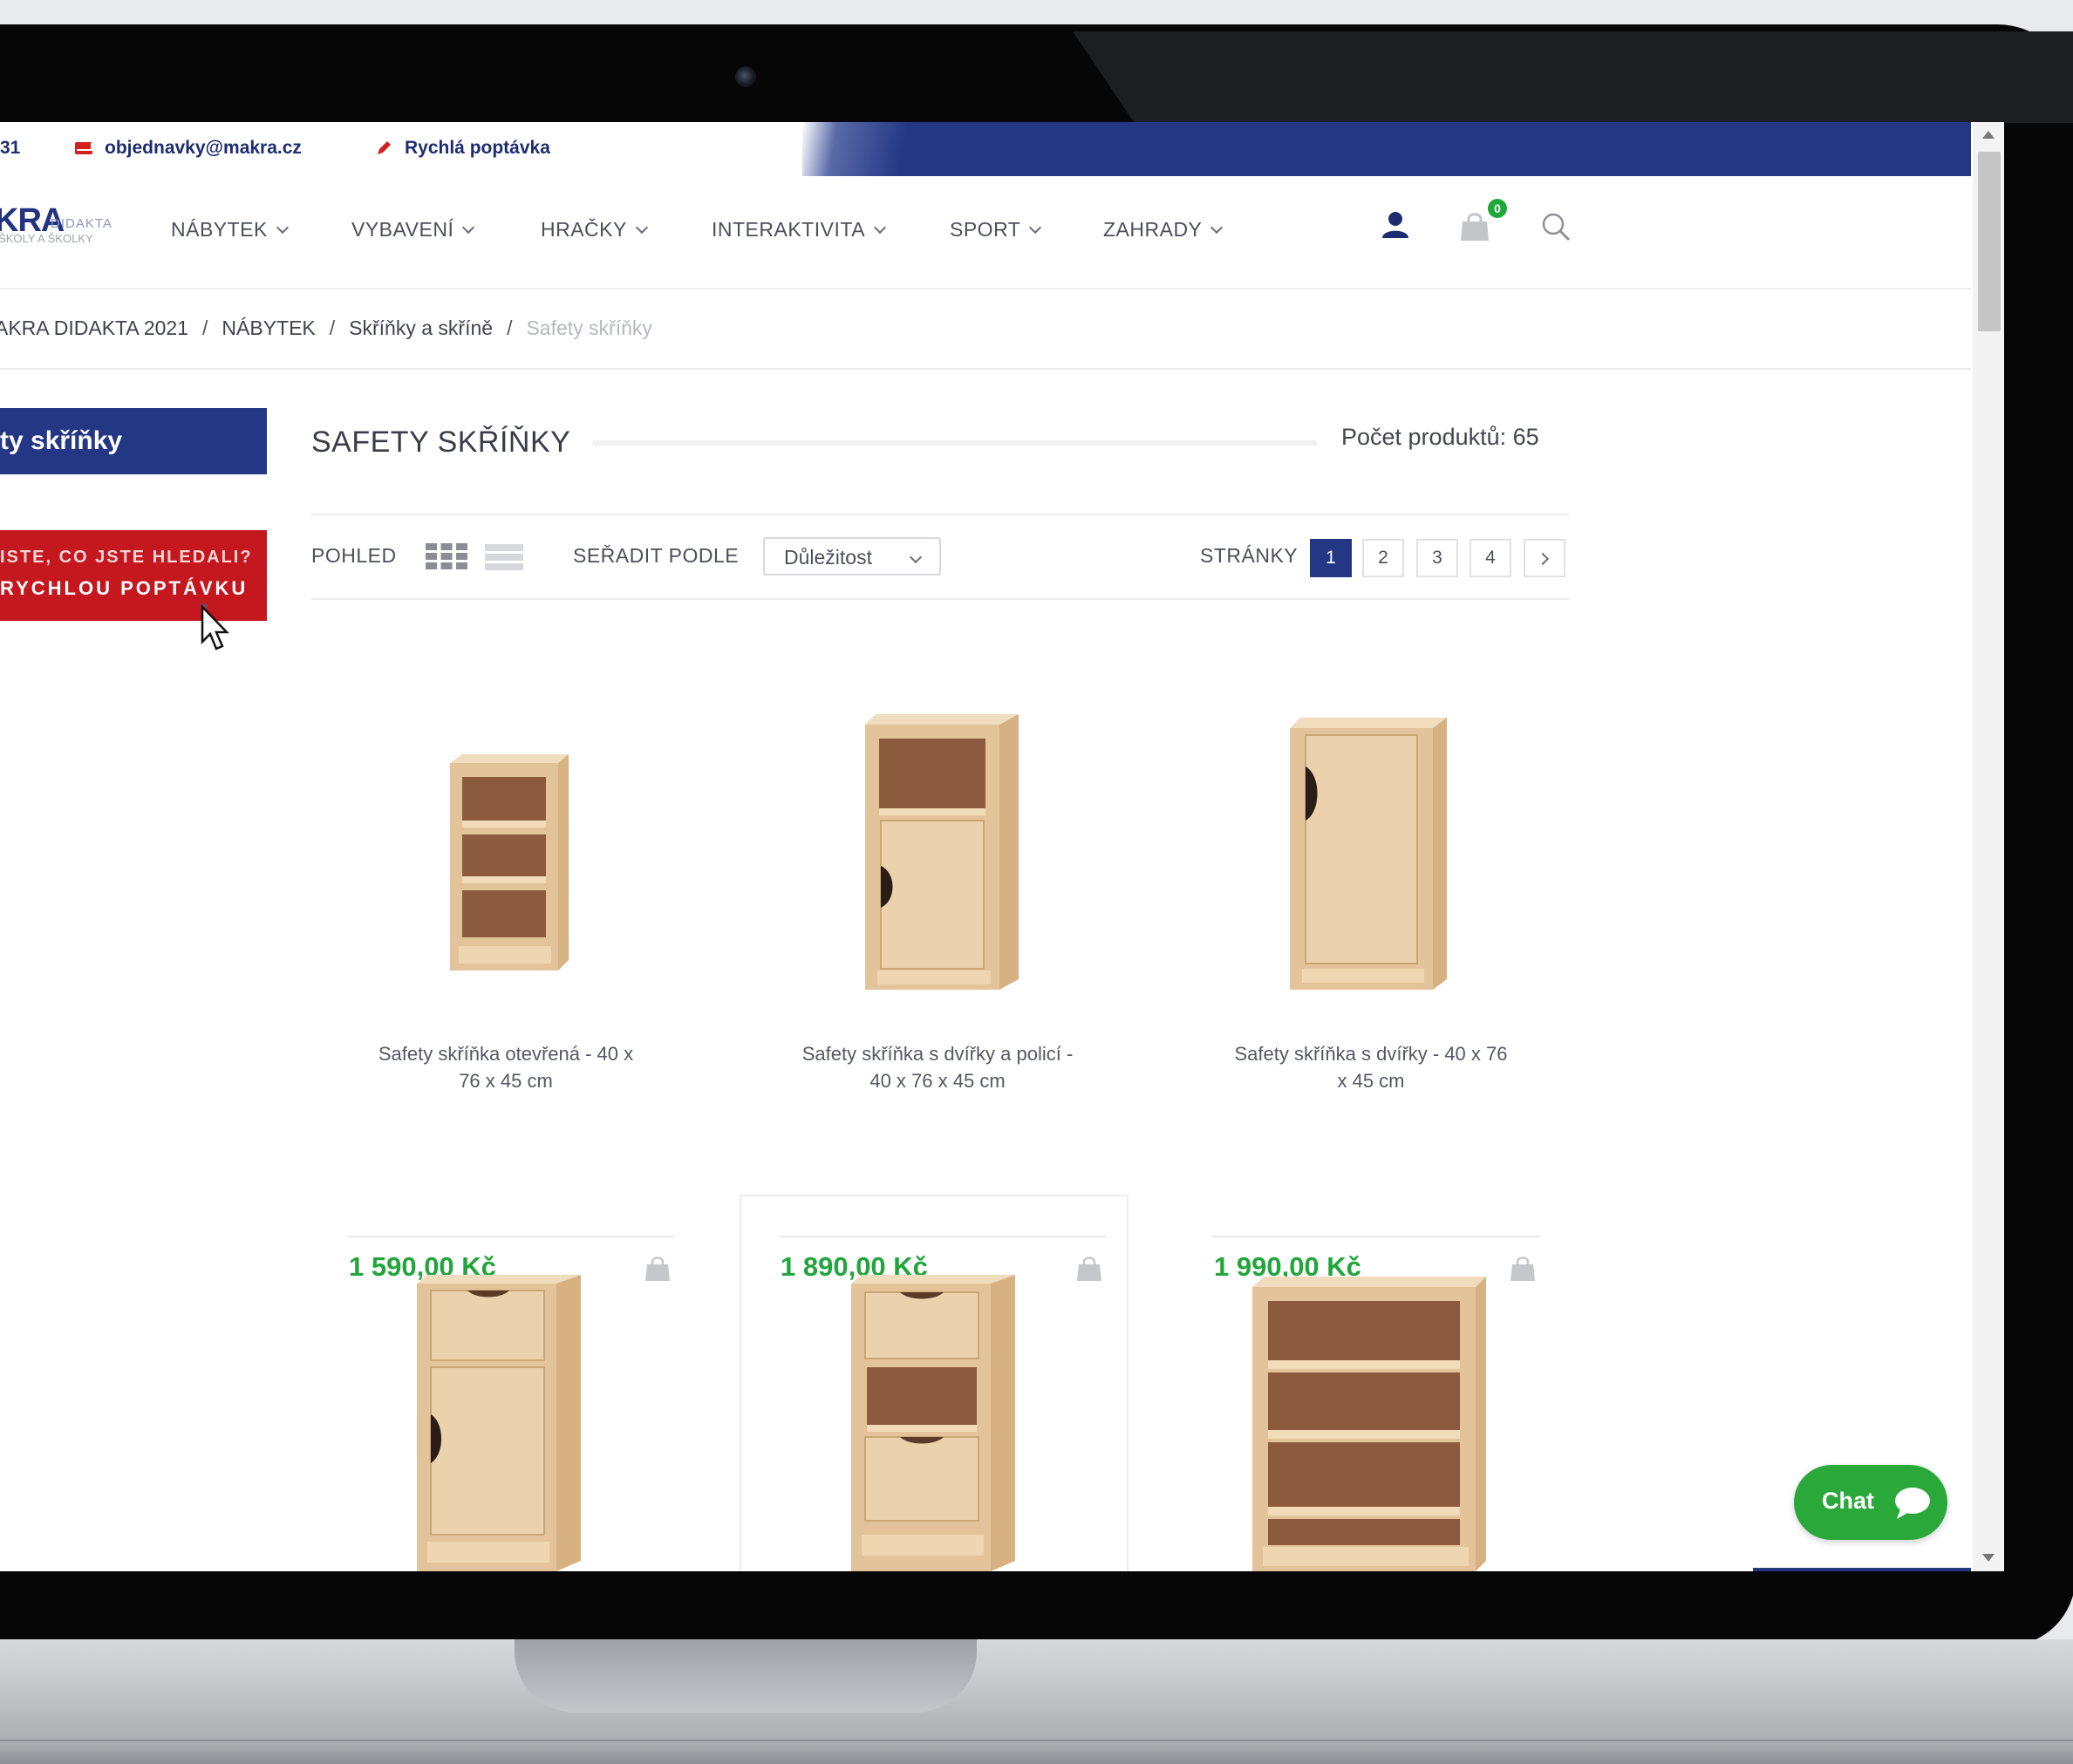  I want to click on promo-cta: RYCHLOU POPTÁVKU, so click(124, 588).